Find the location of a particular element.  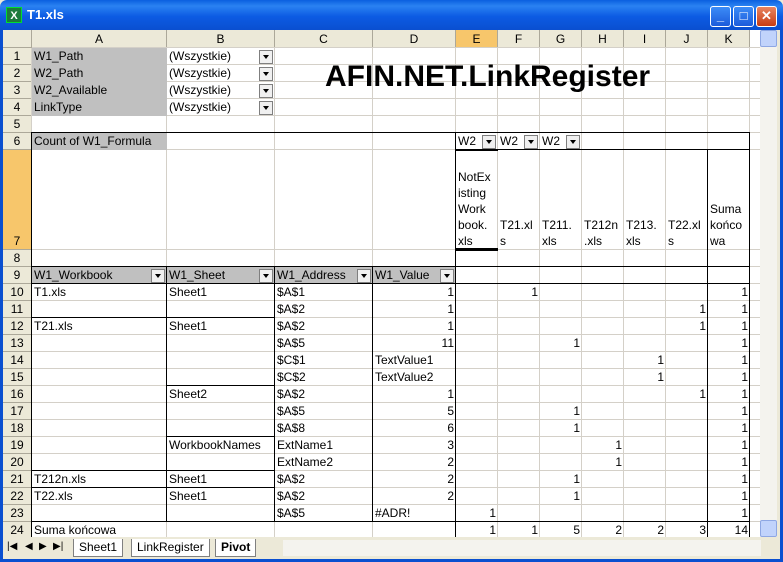

grand-total-value: 3 is located at coordinates (702, 530).